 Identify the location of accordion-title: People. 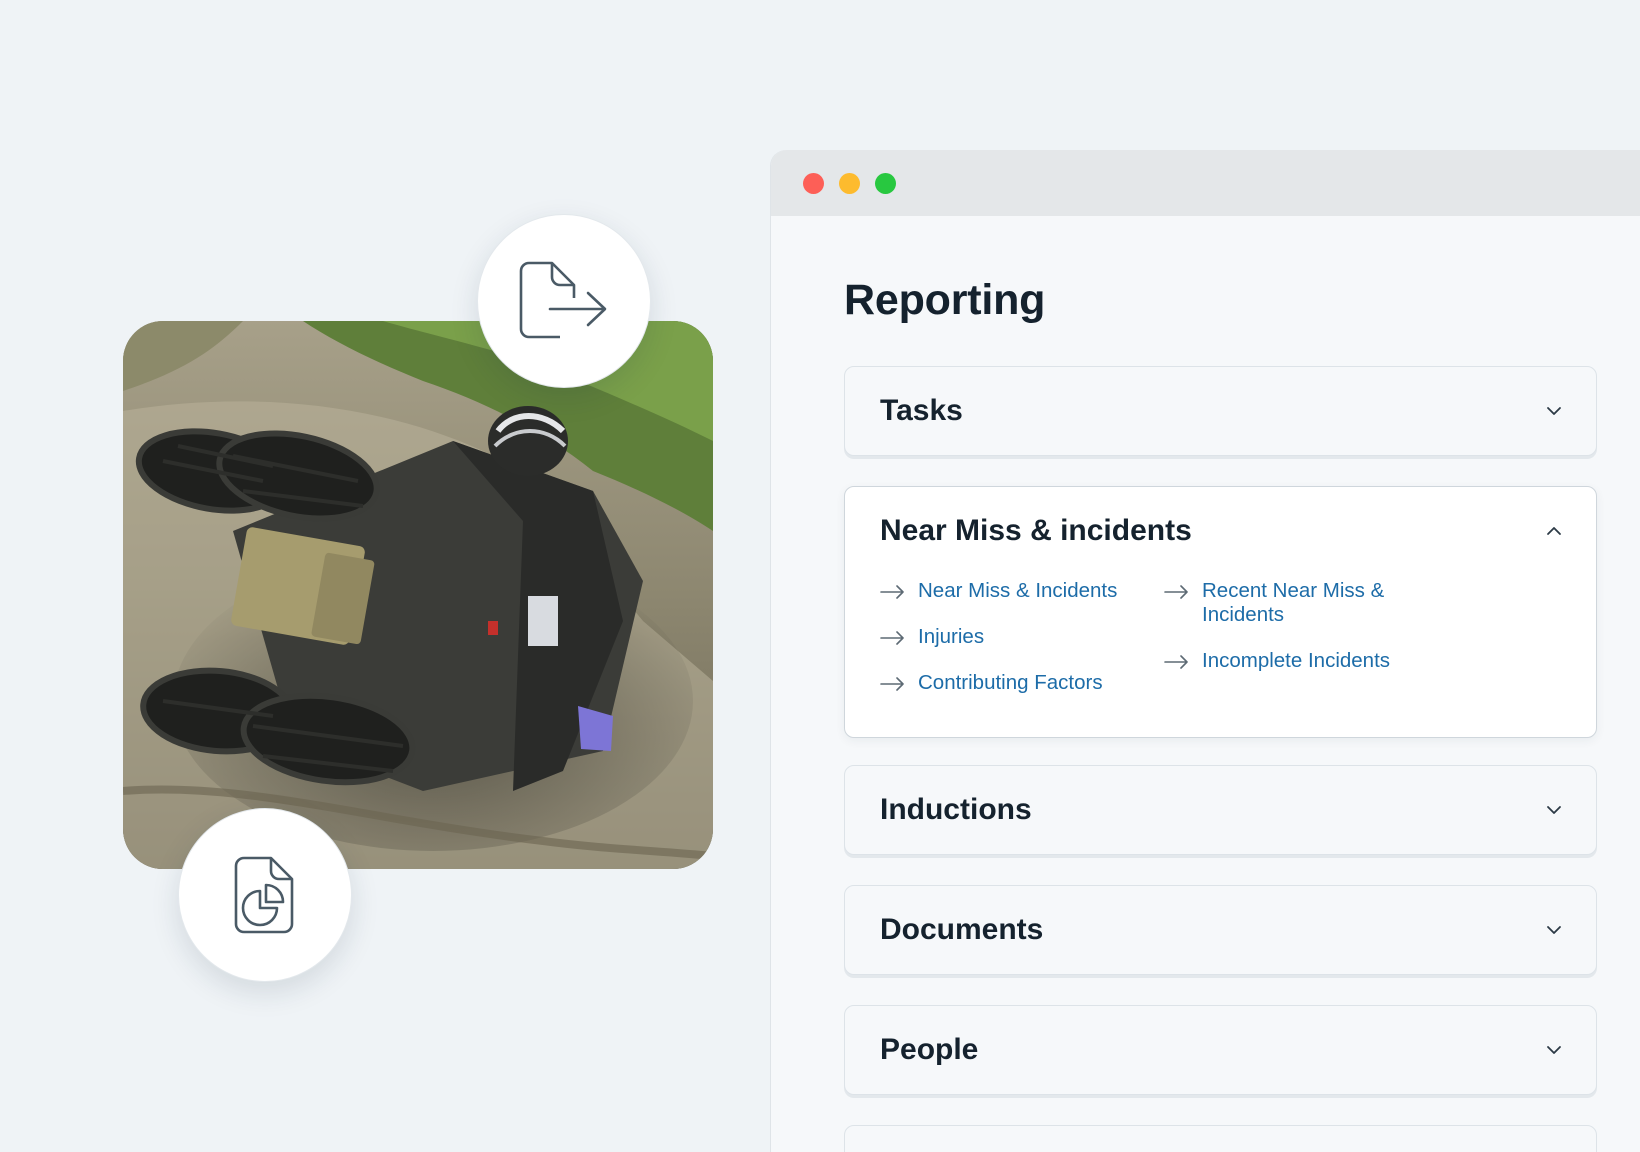
(929, 1049).